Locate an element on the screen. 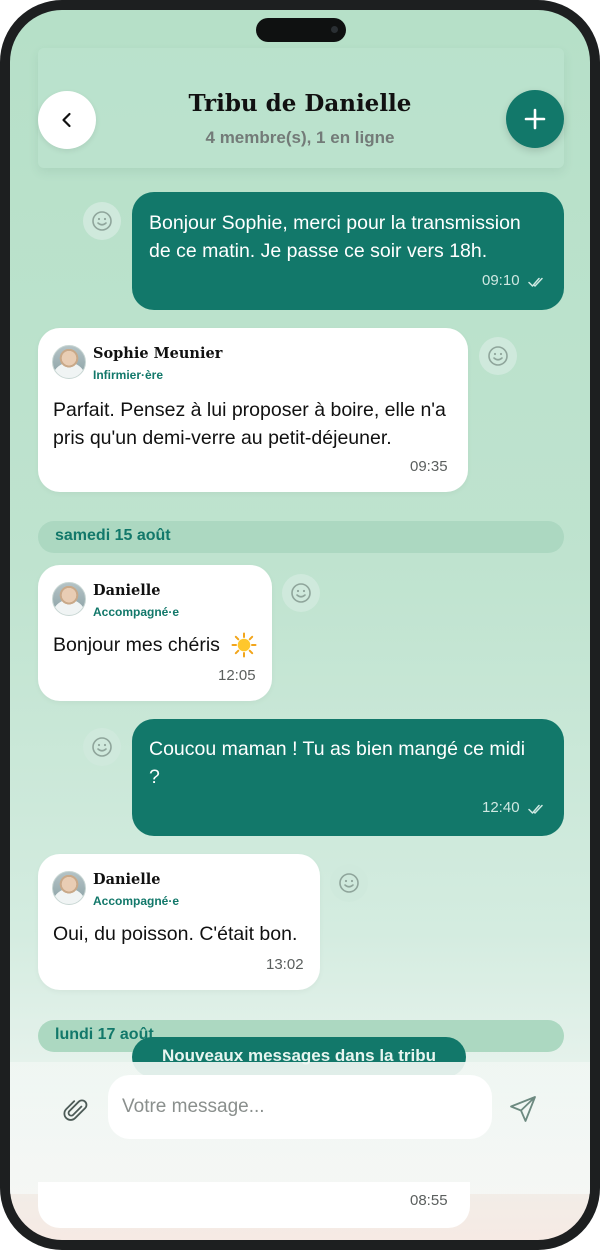 This screenshot has width=600, height=1250. message-time: 12:05 is located at coordinates (237, 675).